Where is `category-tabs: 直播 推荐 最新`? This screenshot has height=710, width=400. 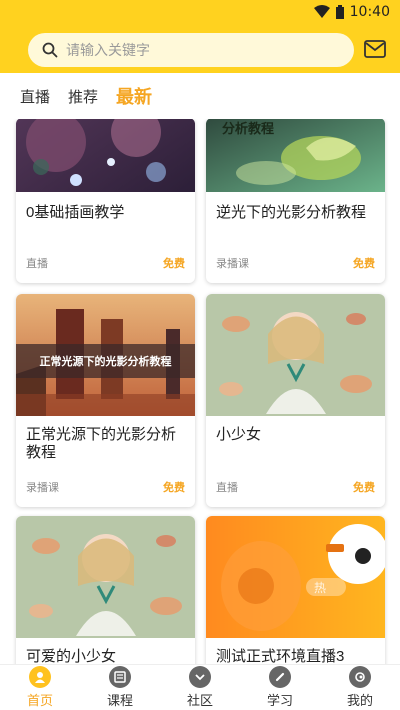
category-tabs: 直播 推荐 最新 is located at coordinates (200, 96).